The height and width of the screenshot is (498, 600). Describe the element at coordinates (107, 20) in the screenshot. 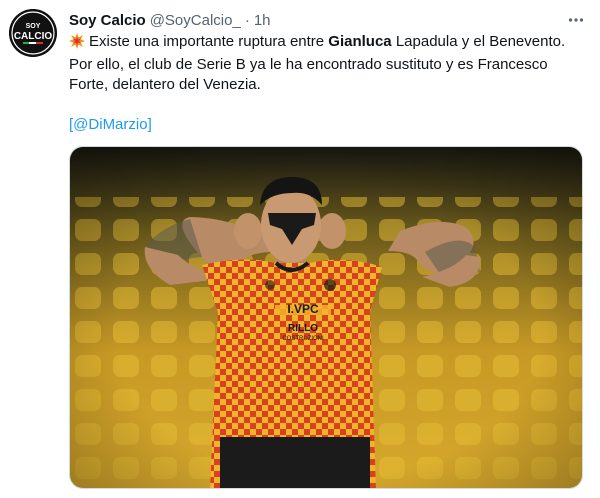

I see `author-name: Soy Calcio` at that location.